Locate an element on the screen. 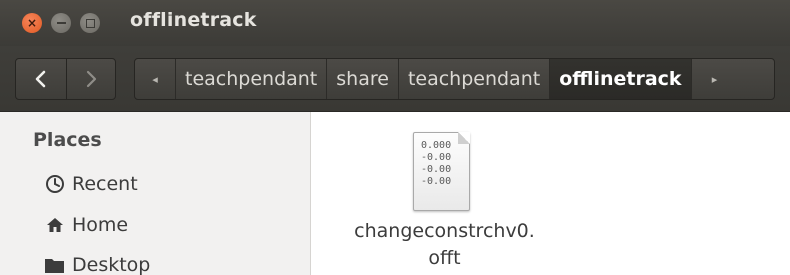 The width and height of the screenshot is (790, 275). chevron-left-icon is located at coordinates (40, 79).